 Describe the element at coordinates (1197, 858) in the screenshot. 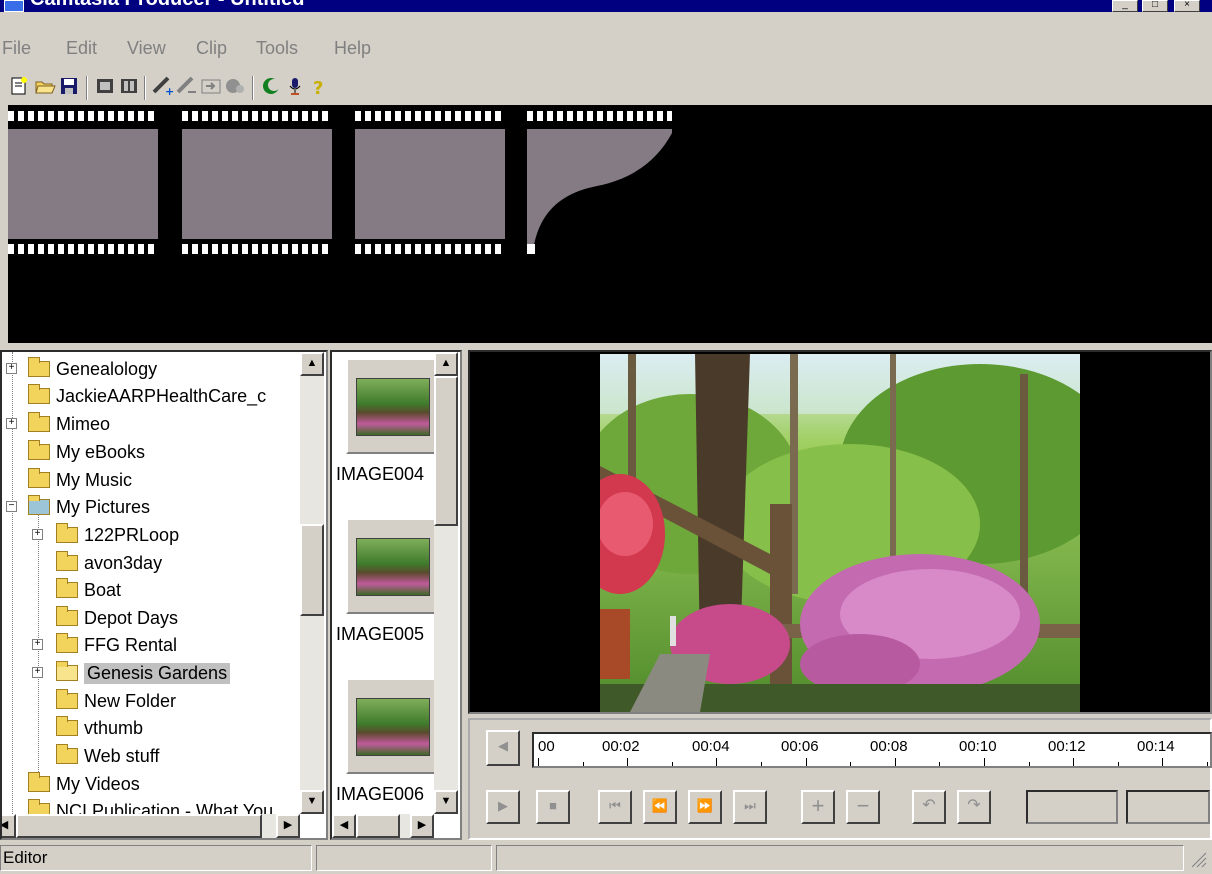

I see `resize-grip-icon` at that location.